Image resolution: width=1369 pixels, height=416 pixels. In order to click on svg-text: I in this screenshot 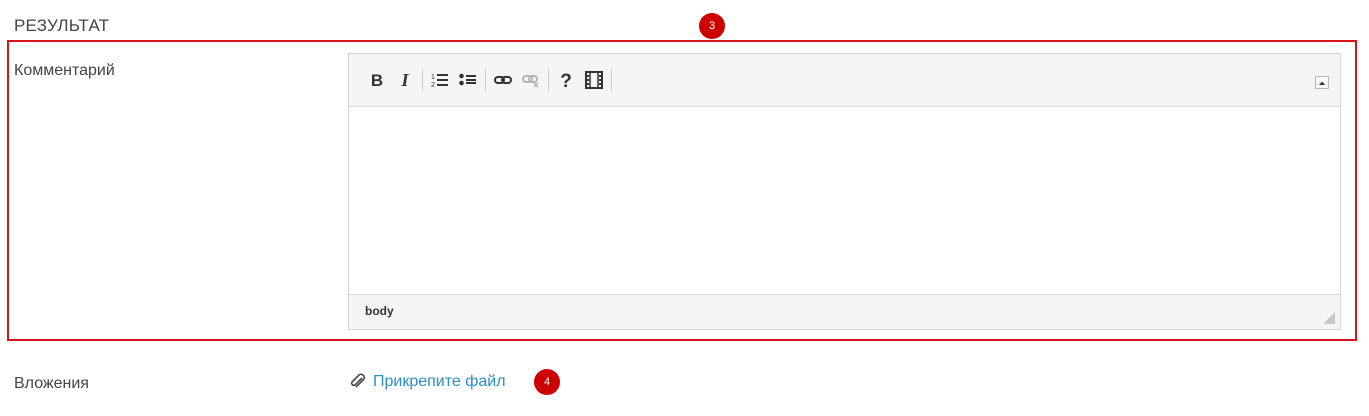, I will do `click(404, 80)`.